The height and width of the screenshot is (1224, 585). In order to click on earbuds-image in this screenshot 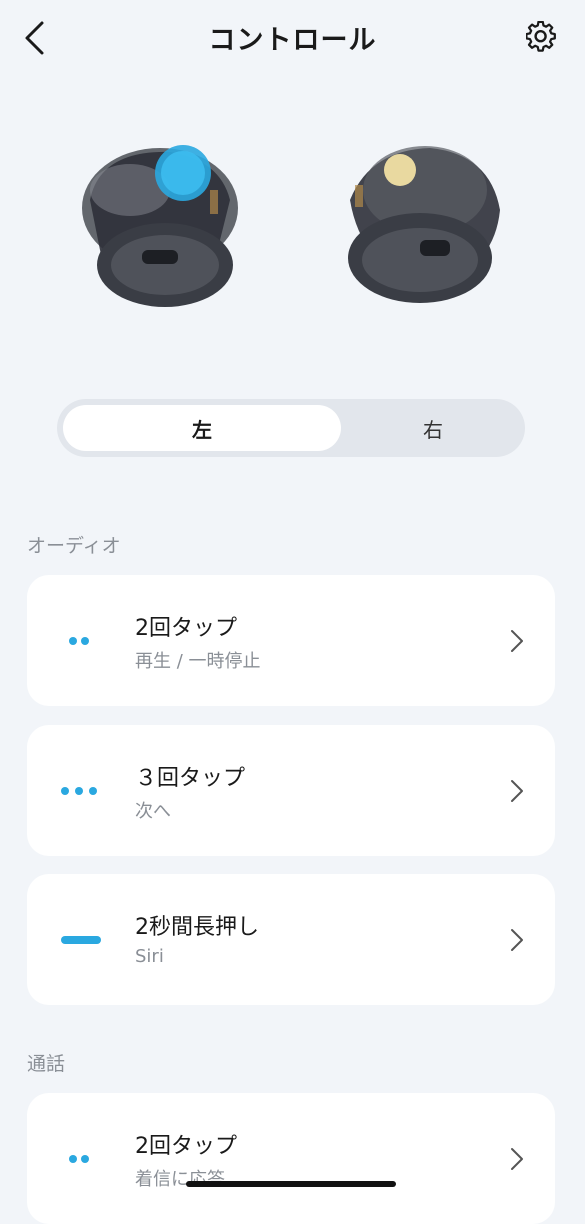, I will do `click(291, 226)`.